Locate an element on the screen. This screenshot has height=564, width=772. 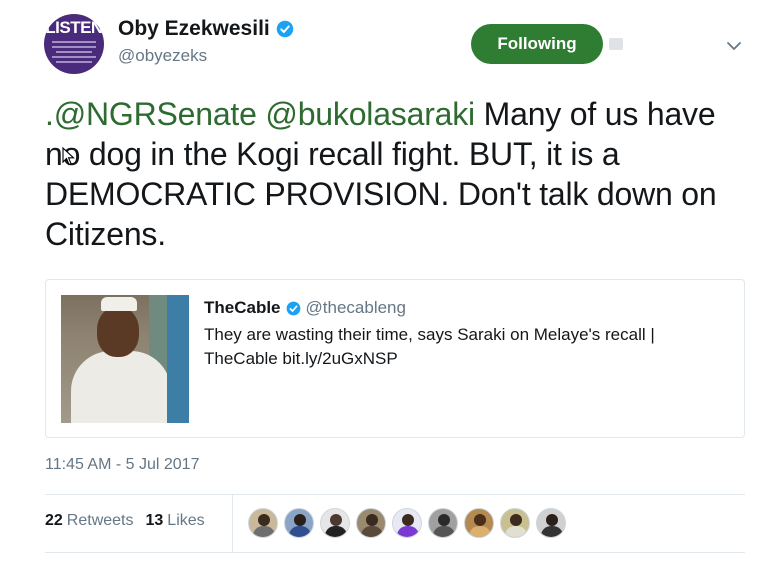
tweet-stats: 22 Retweets 13 Likes is located at coordinates (125, 521).